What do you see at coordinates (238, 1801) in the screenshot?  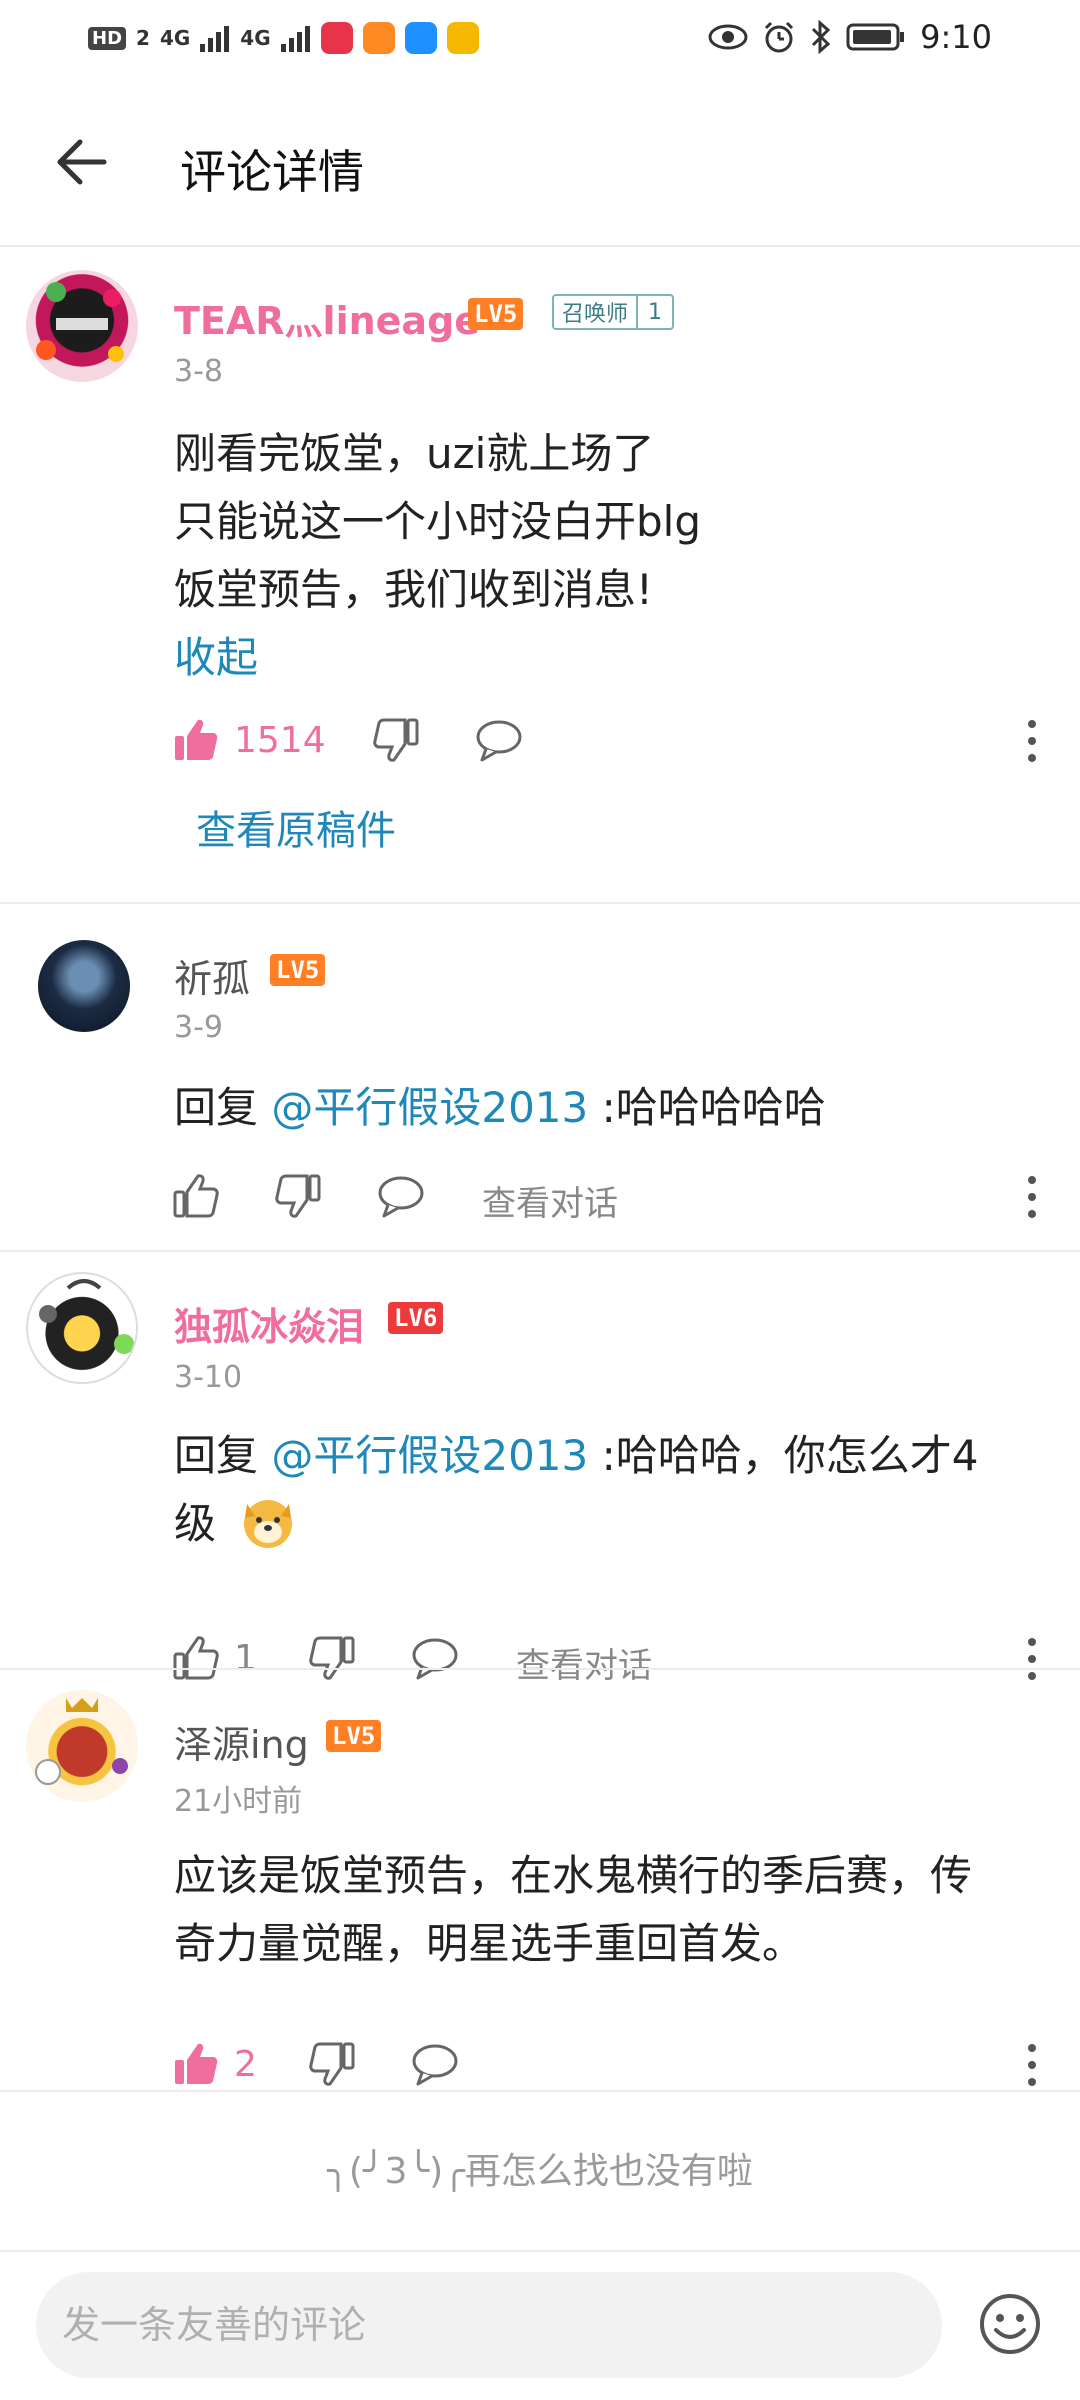 I see `comment-date: 21小时前` at bounding box center [238, 1801].